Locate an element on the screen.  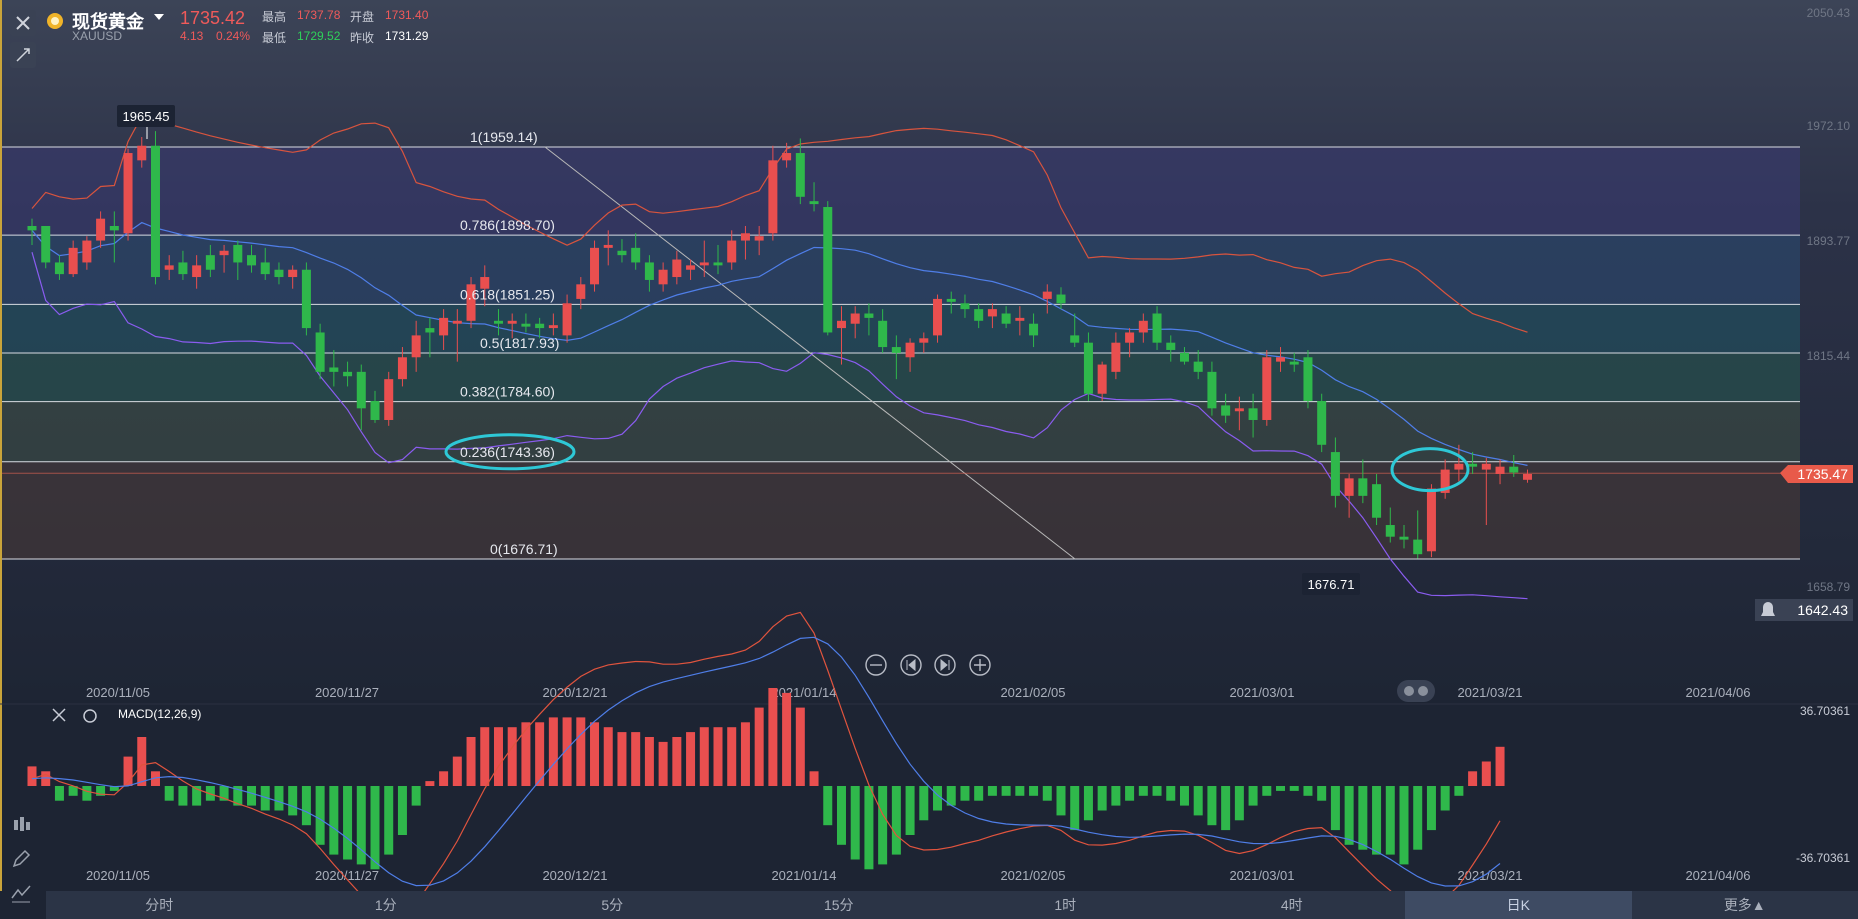
tab-6: 日K is located at coordinates (1518, 905).